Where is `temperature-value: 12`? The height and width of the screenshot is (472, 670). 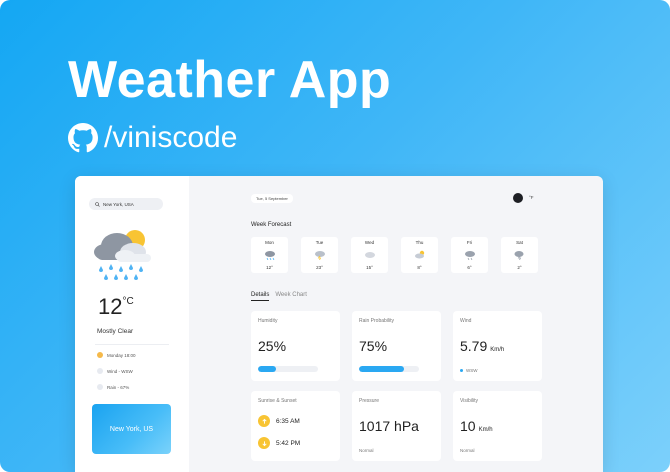
temperature-value: 12 is located at coordinates (110, 306).